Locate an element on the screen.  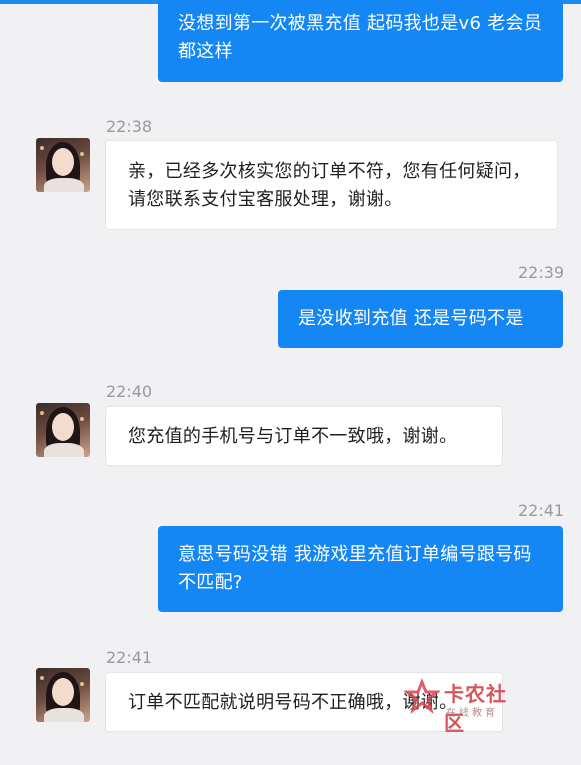
message-text: 是没收到充值 还是号码不是 is located at coordinates (411, 318).